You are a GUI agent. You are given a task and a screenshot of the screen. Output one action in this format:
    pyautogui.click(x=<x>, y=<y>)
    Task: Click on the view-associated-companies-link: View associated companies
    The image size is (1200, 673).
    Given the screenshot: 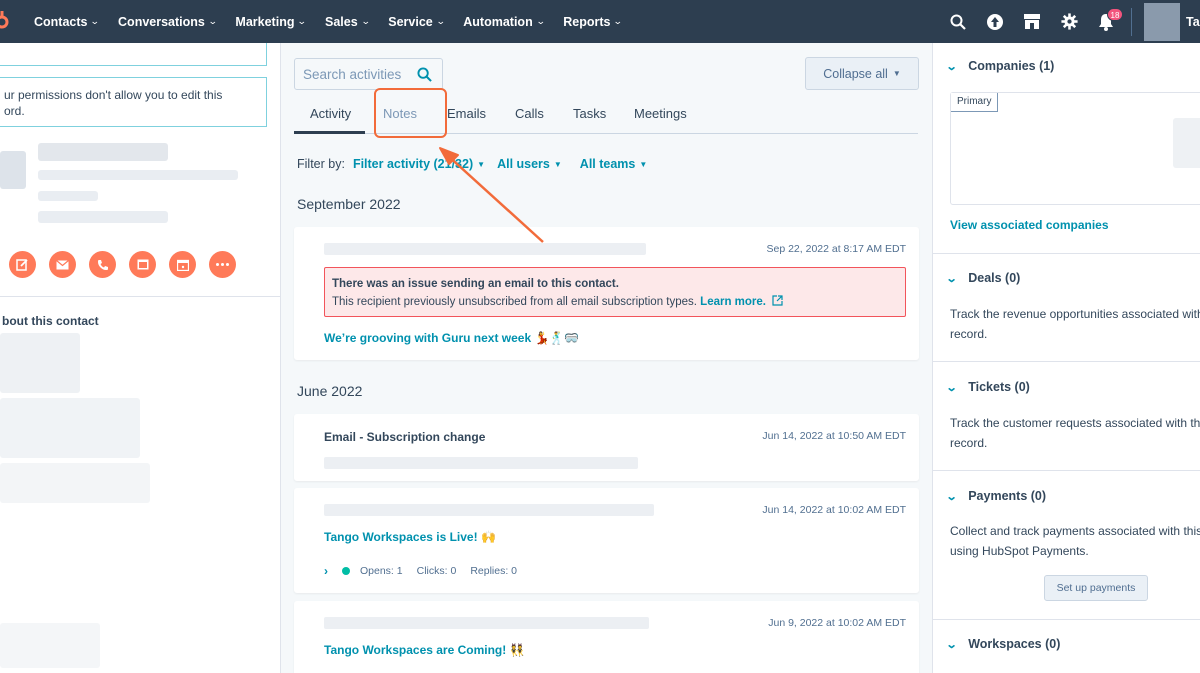 What is the action you would take?
    pyautogui.click(x=1029, y=225)
    